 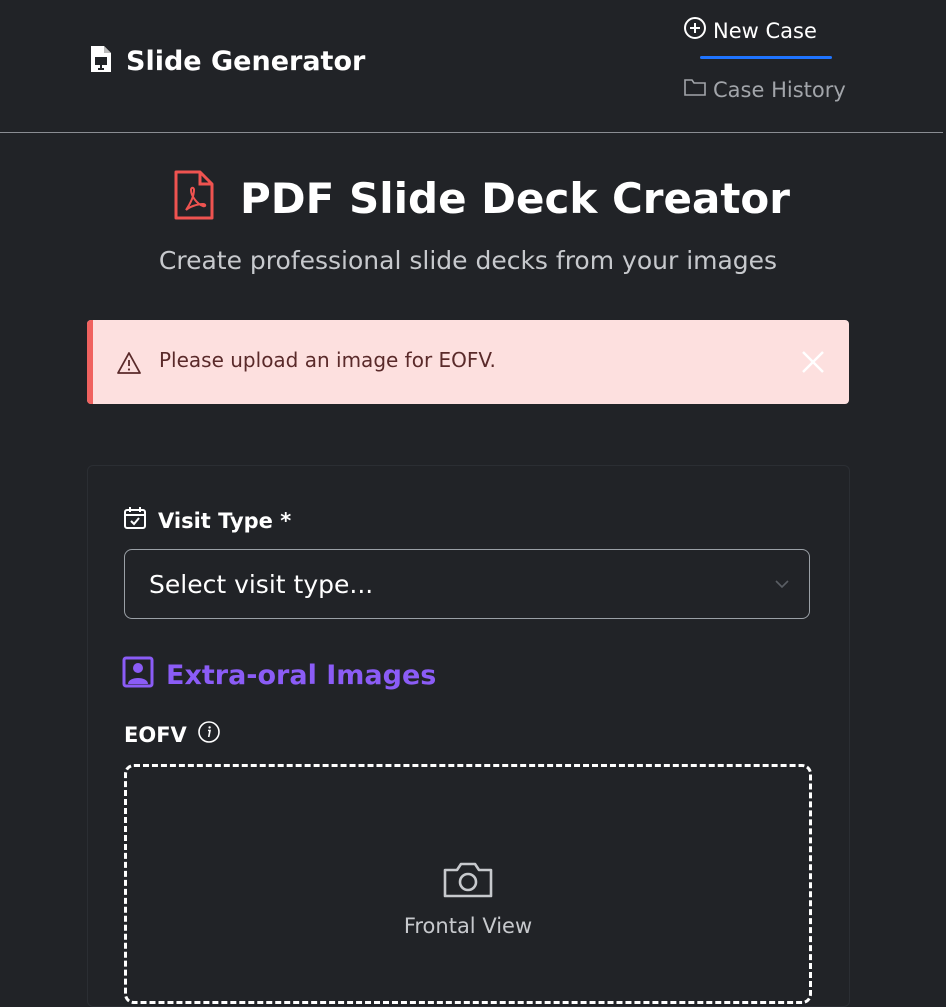 I want to click on close-icon, so click(x=813, y=364).